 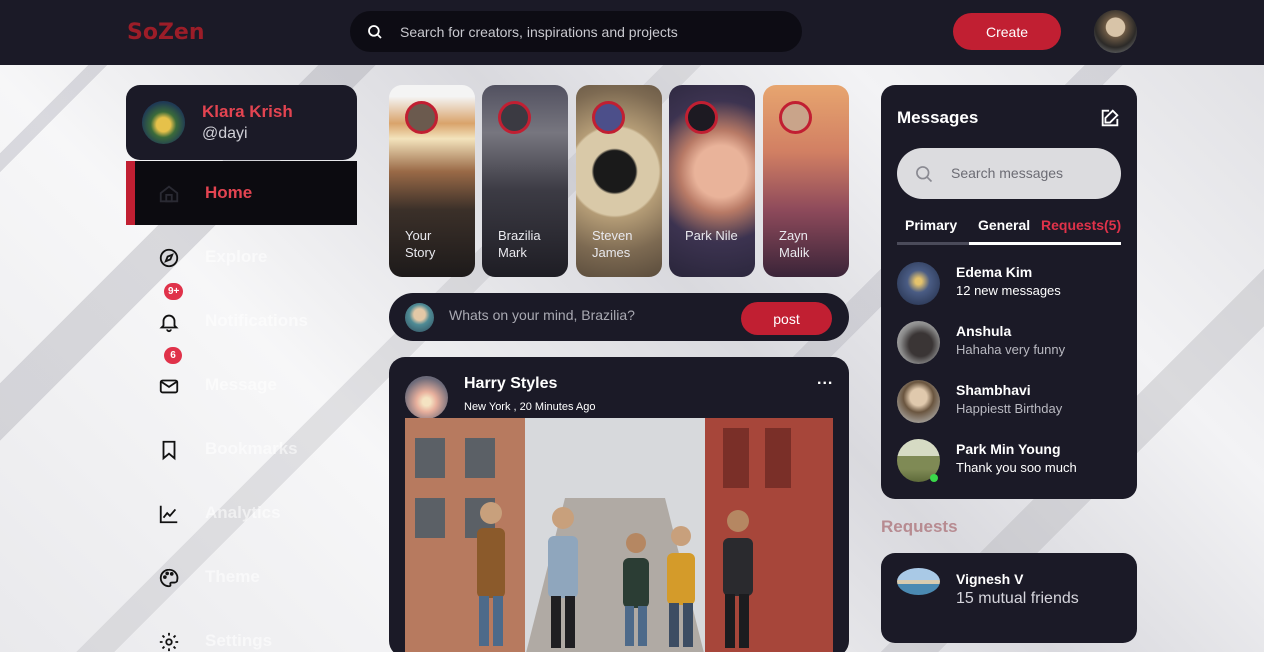 I want to click on message-preview: Happiestt Birthday, so click(x=1009, y=408).